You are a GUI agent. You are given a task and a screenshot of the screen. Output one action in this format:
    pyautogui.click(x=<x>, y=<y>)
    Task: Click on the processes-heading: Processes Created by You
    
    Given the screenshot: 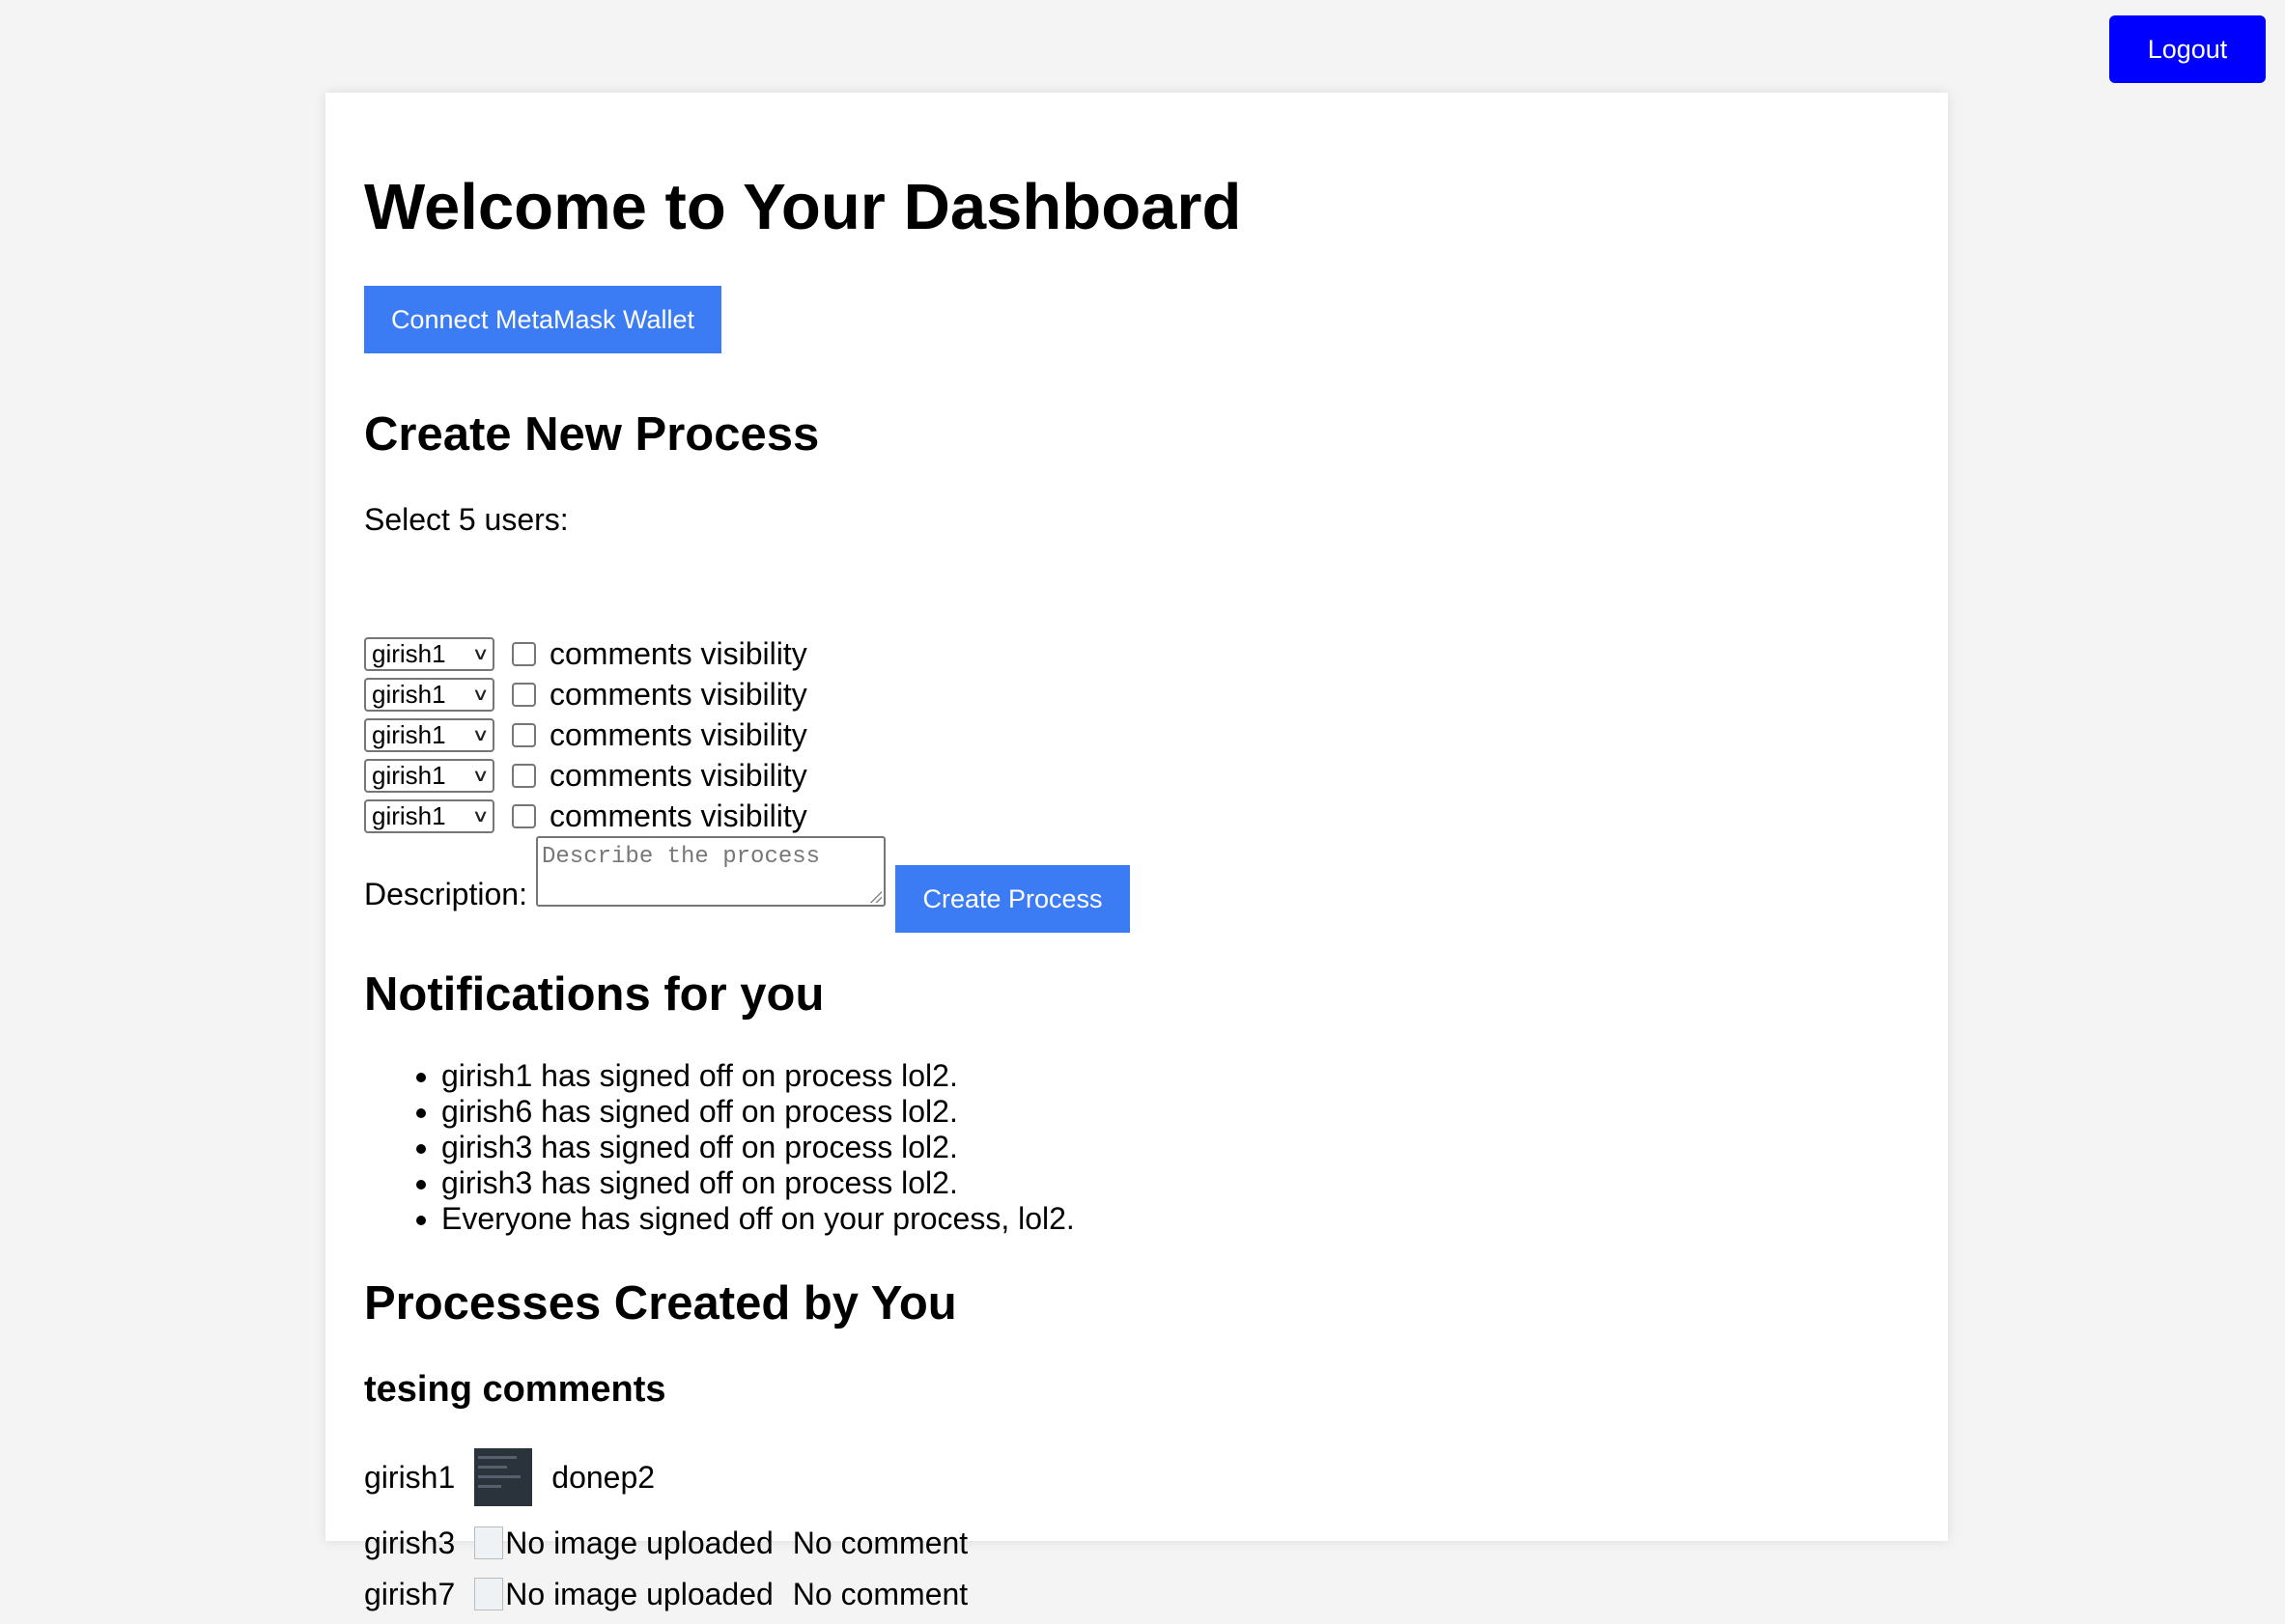 What is the action you would take?
    pyautogui.click(x=660, y=1304)
    